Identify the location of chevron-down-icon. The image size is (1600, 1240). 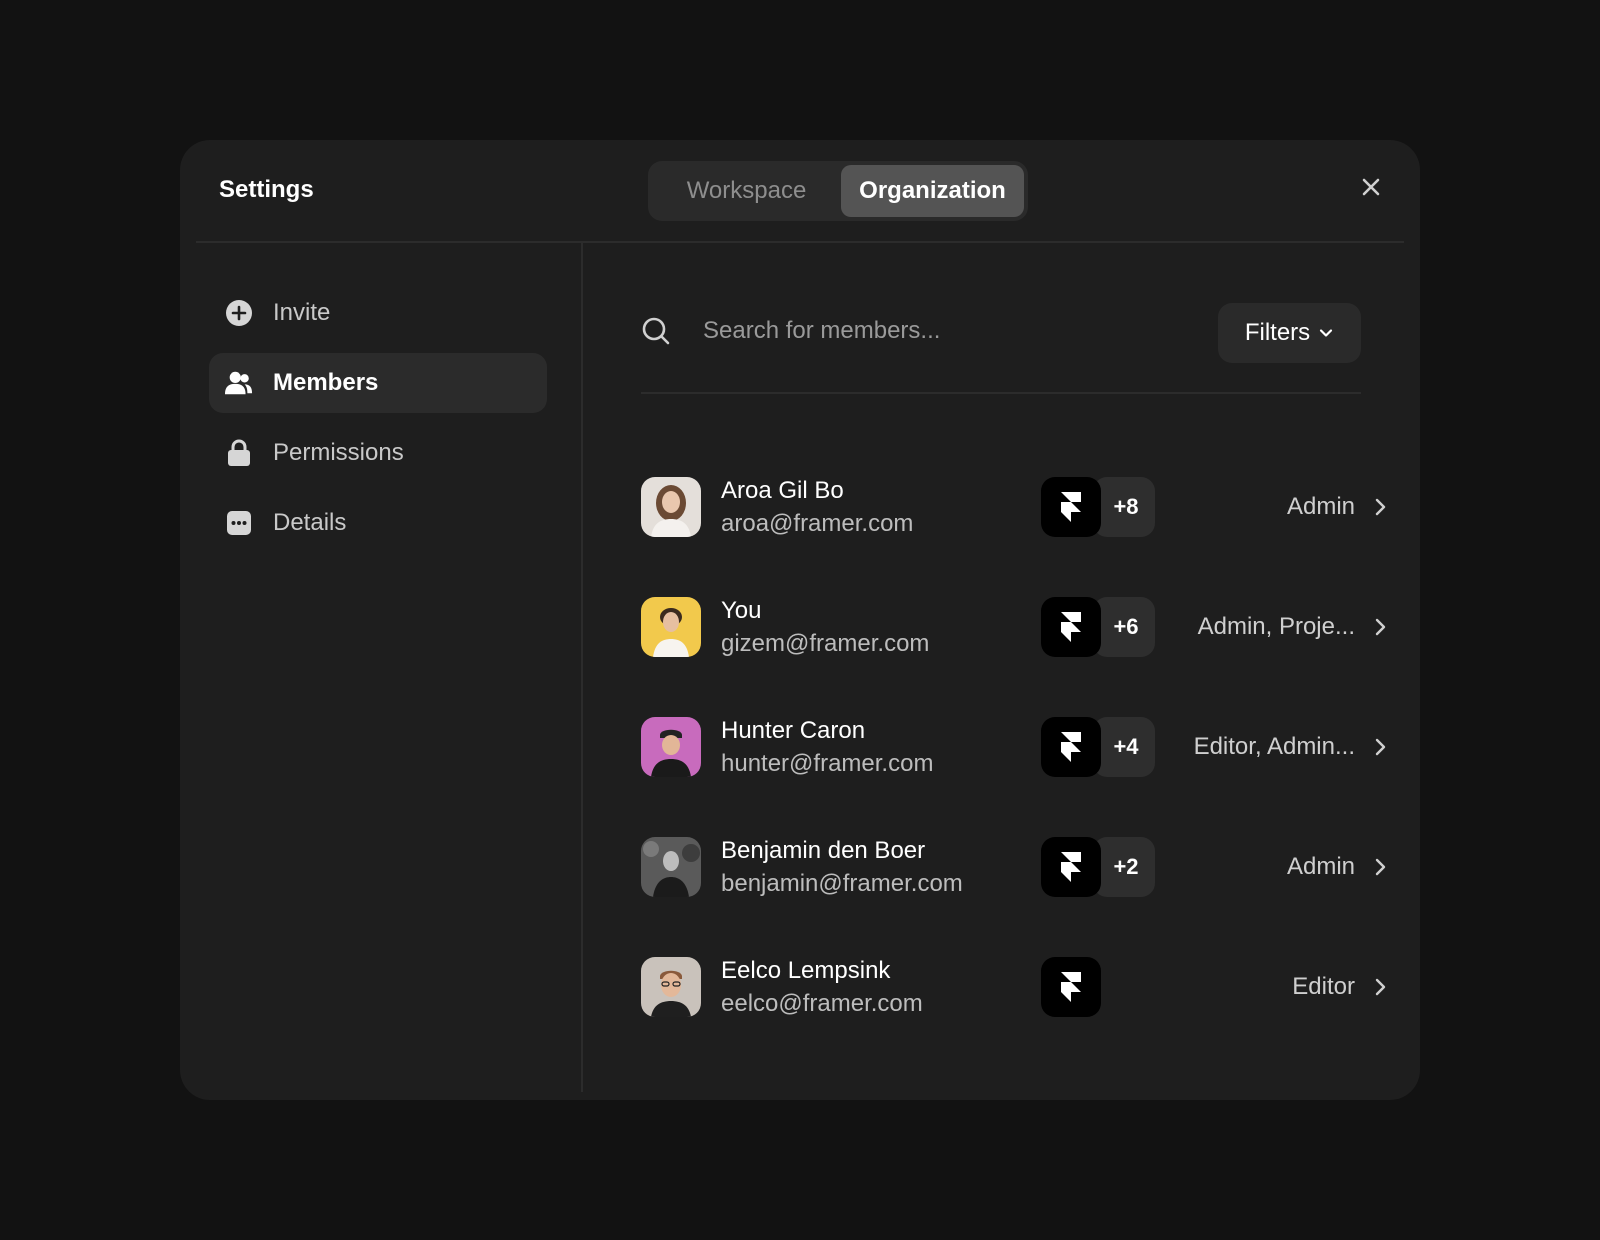
(1326, 333).